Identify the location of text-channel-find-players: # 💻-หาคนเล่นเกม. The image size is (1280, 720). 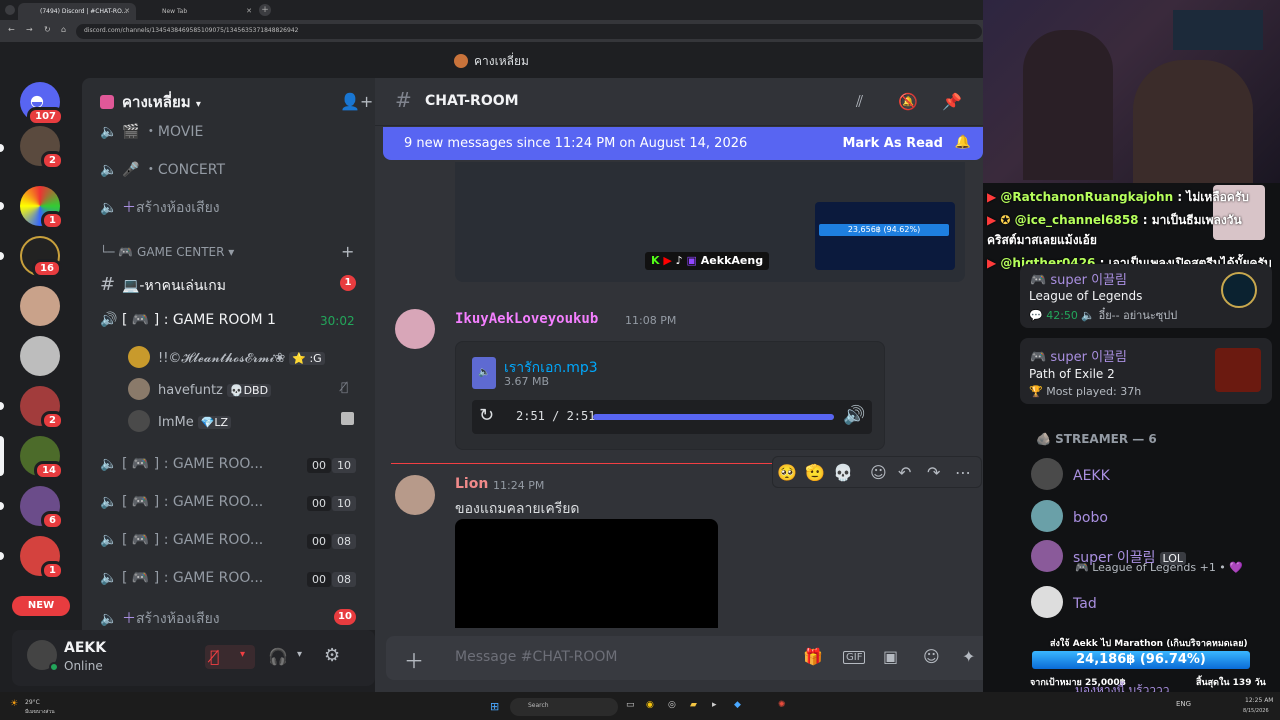
(163, 285).